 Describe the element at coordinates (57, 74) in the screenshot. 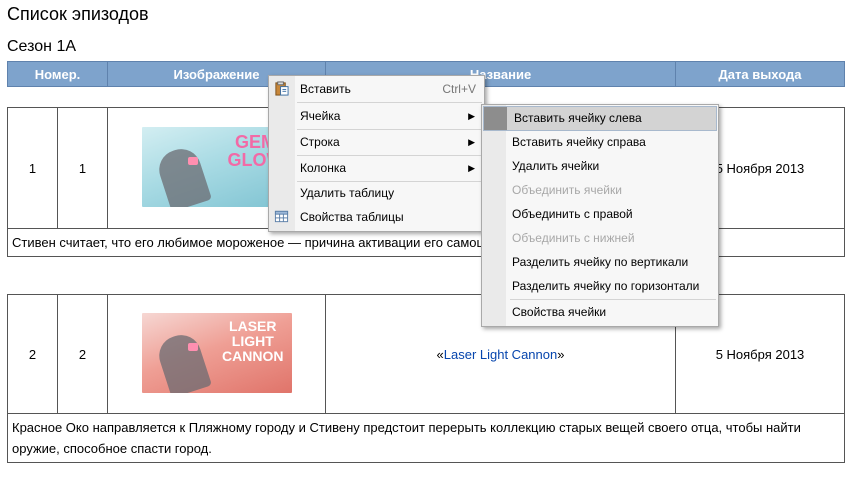

I see `column-header-number: Номер.` at that location.